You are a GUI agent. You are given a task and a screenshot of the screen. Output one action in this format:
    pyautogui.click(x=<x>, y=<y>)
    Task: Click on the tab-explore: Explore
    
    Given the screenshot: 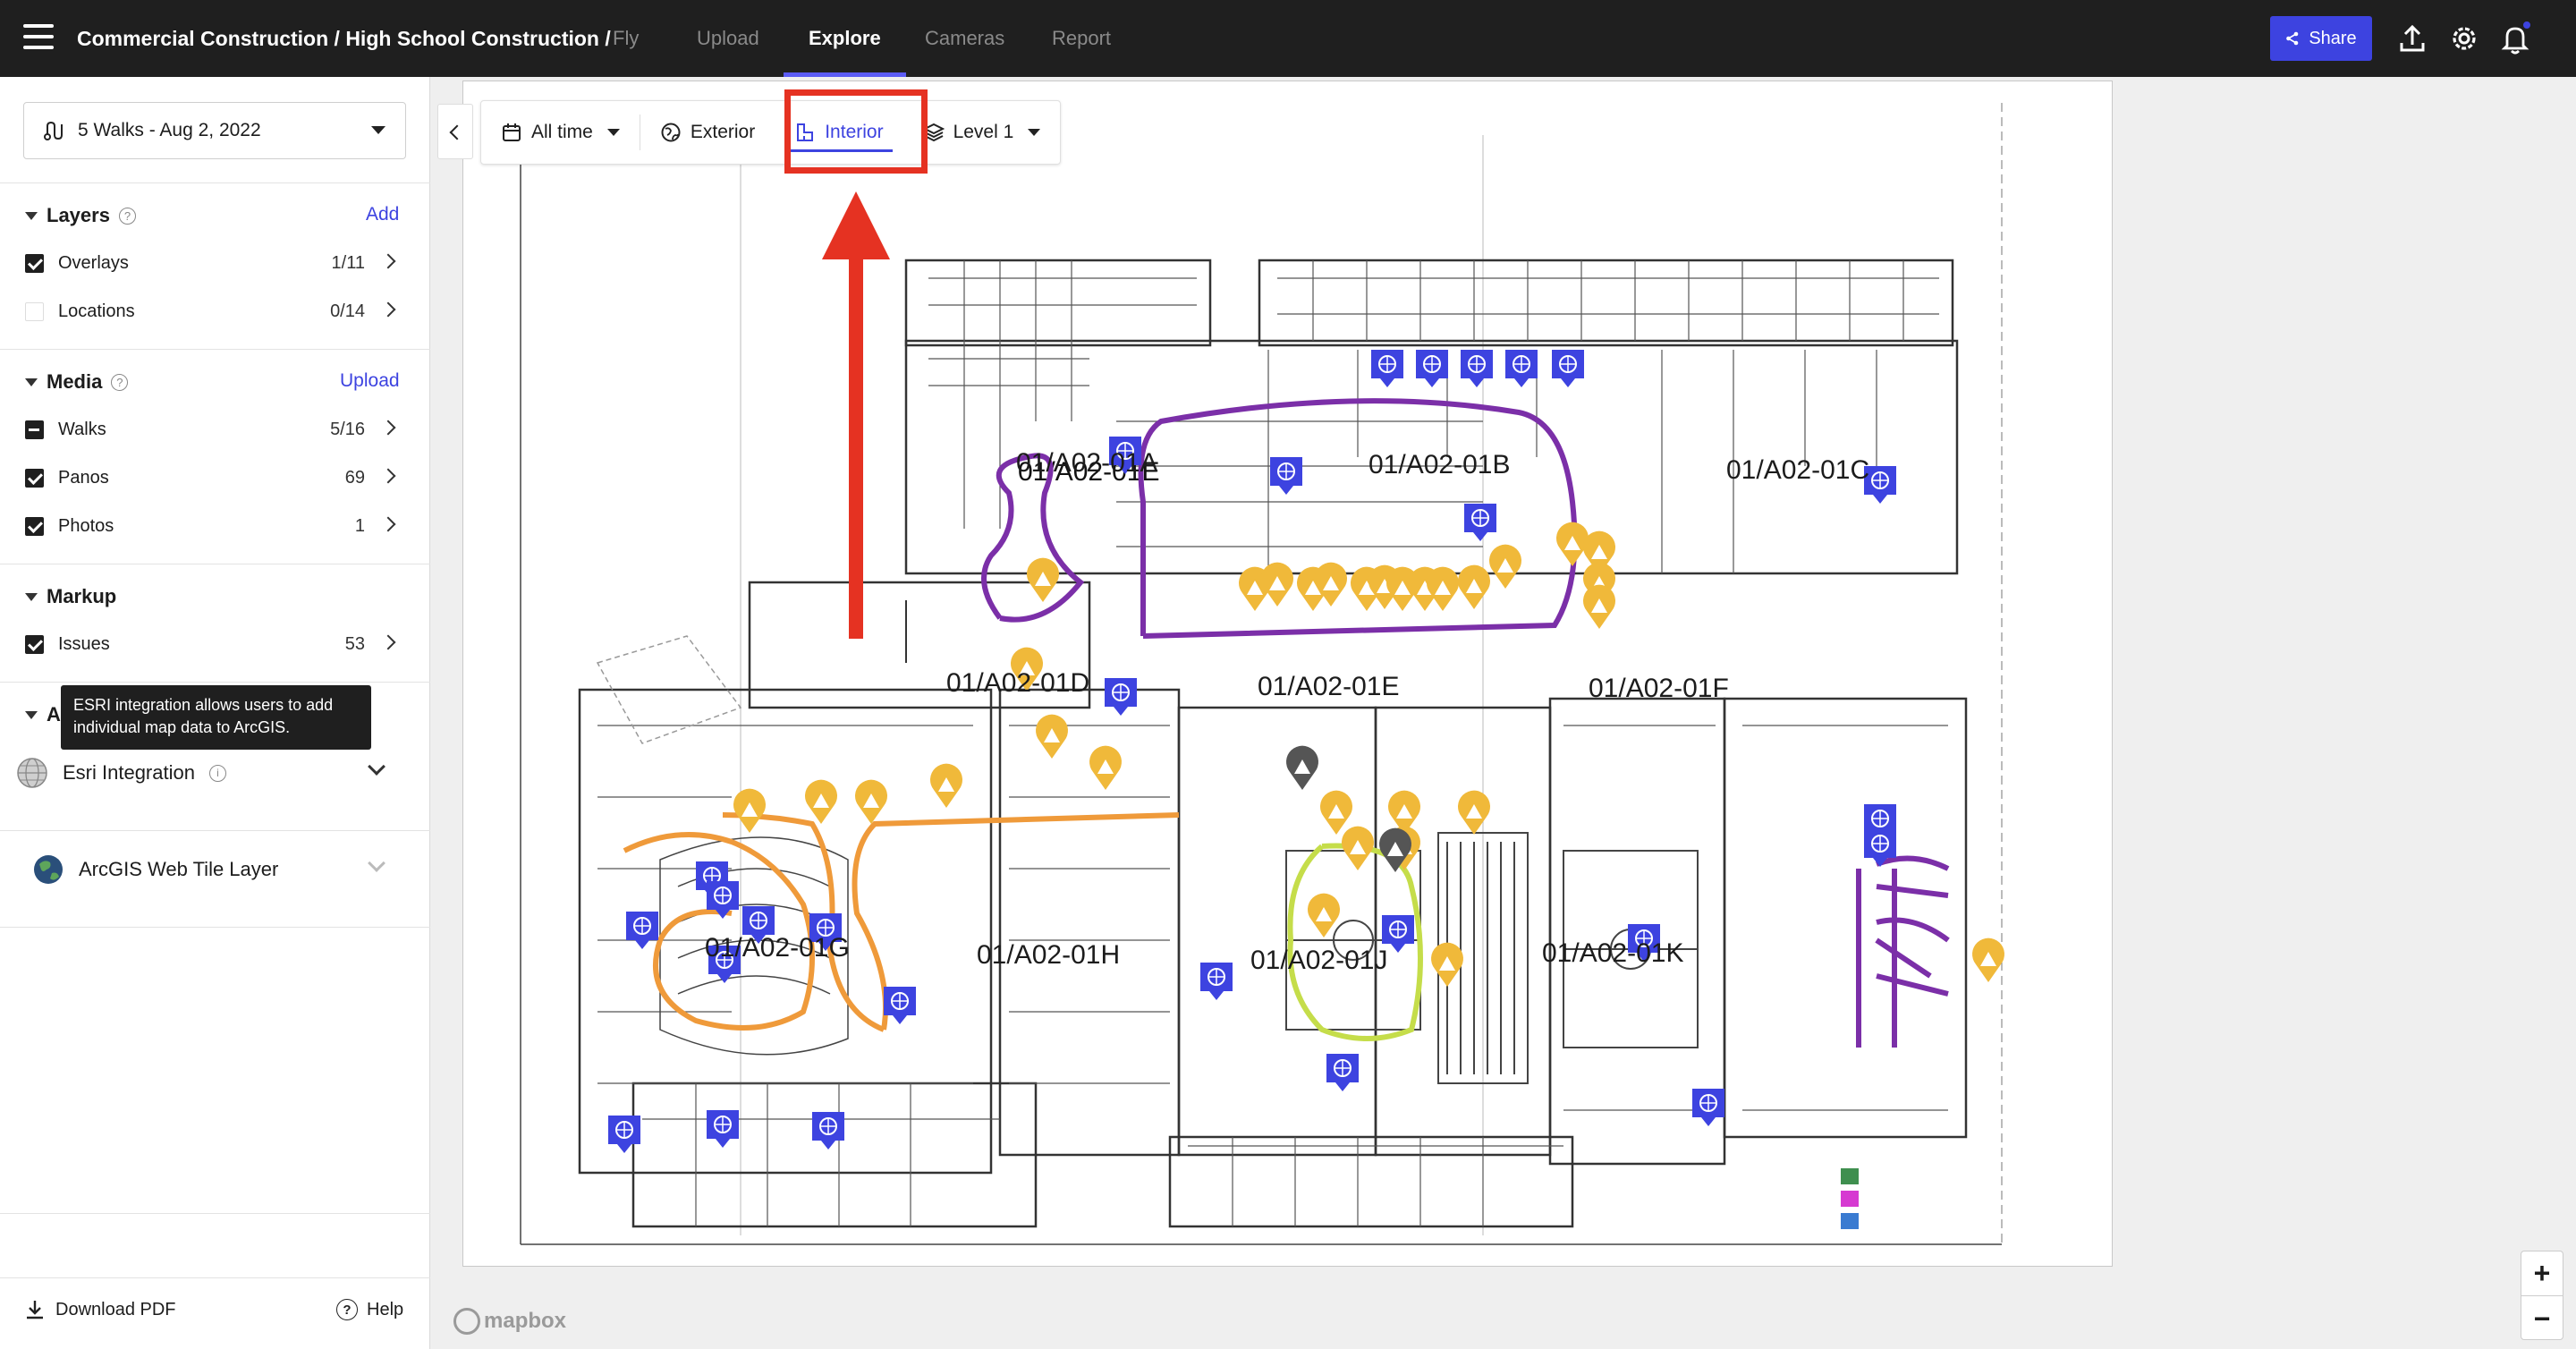 What is the action you would take?
    pyautogui.click(x=845, y=38)
    